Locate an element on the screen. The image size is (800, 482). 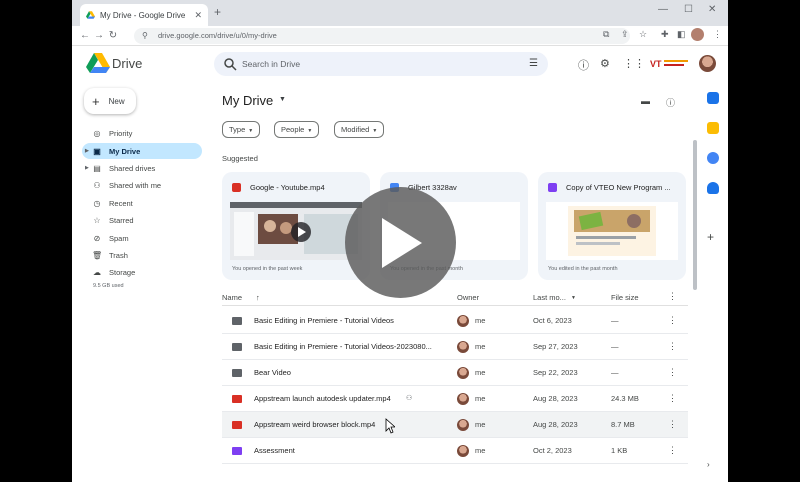
search-bar: Search in Drive ☰ is located at coordinates (381, 64).